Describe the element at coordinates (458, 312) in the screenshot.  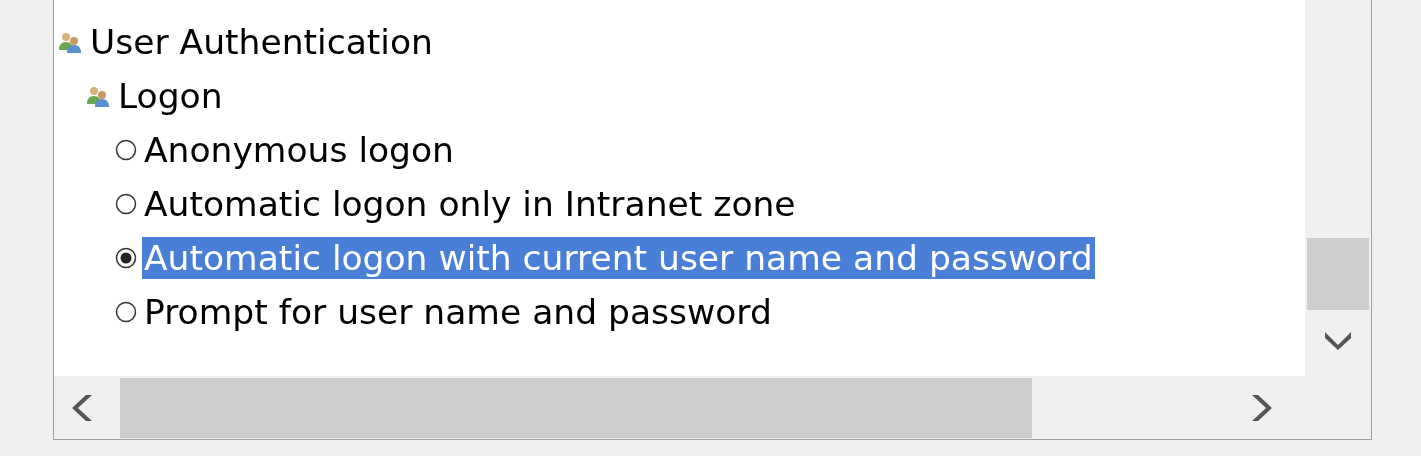
I see `option-label: Prompt for user name and password` at that location.